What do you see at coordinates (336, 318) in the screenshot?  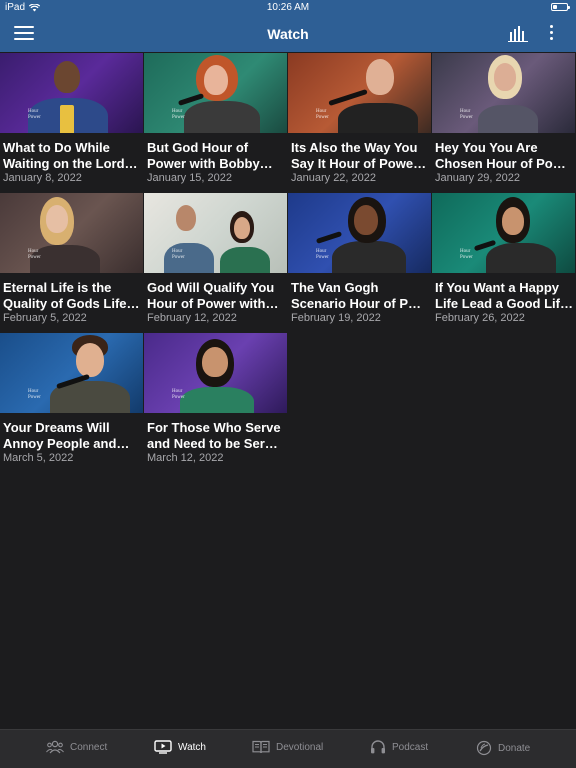 I see `video-date: February 19, 2022` at bounding box center [336, 318].